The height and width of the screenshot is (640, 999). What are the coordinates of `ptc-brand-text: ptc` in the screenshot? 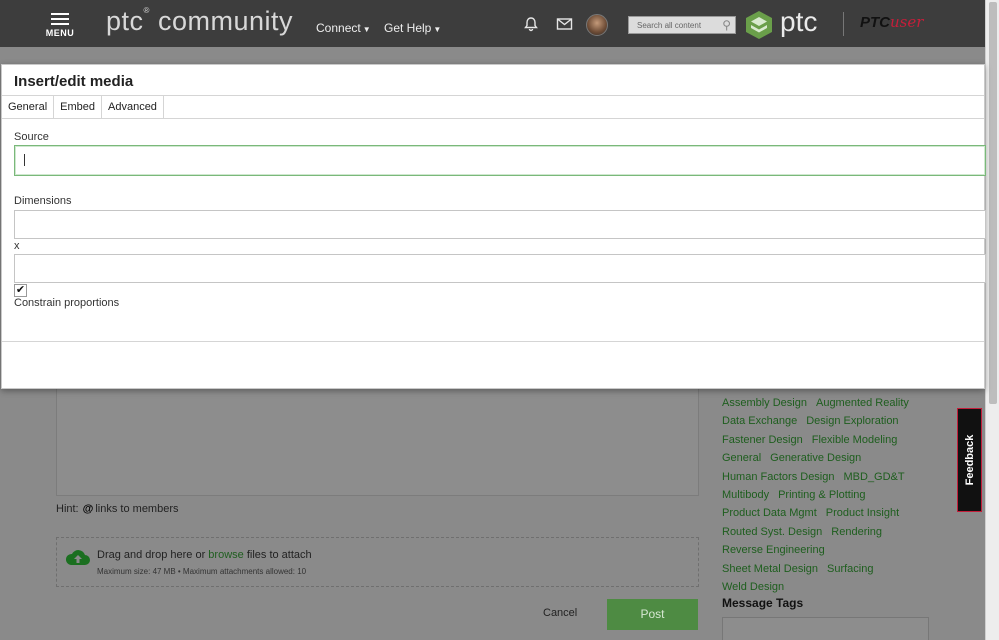 It's located at (798, 22).